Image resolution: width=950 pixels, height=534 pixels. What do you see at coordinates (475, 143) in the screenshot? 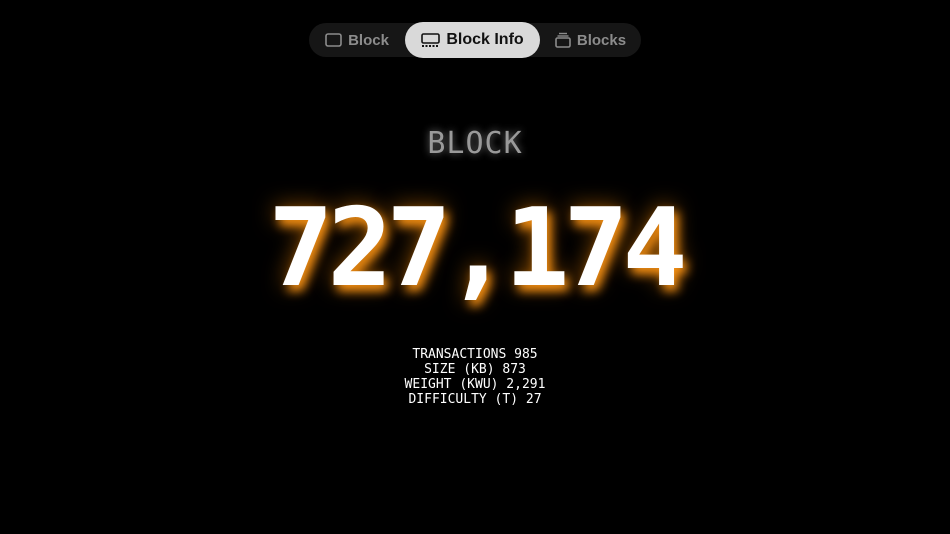
I see `block-label: BLOCK` at bounding box center [475, 143].